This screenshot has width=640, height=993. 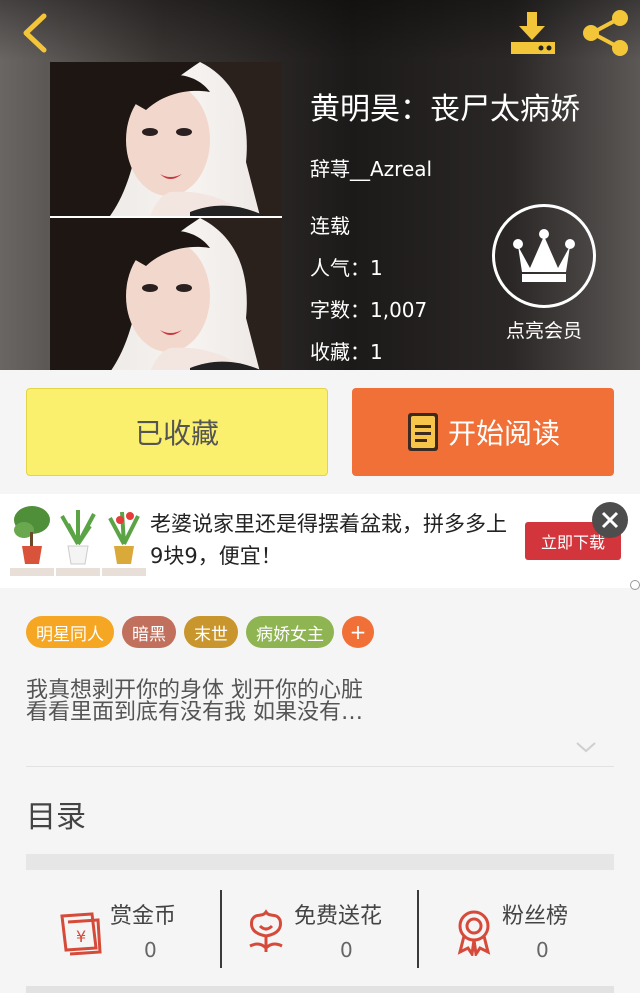 What do you see at coordinates (525, 930) in the screenshot?
I see `fan-ranking-button: 粉丝榜 0` at bounding box center [525, 930].